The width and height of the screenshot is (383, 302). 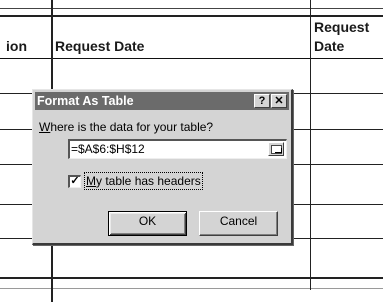 I want to click on close-icon: ✕, so click(x=279, y=101).